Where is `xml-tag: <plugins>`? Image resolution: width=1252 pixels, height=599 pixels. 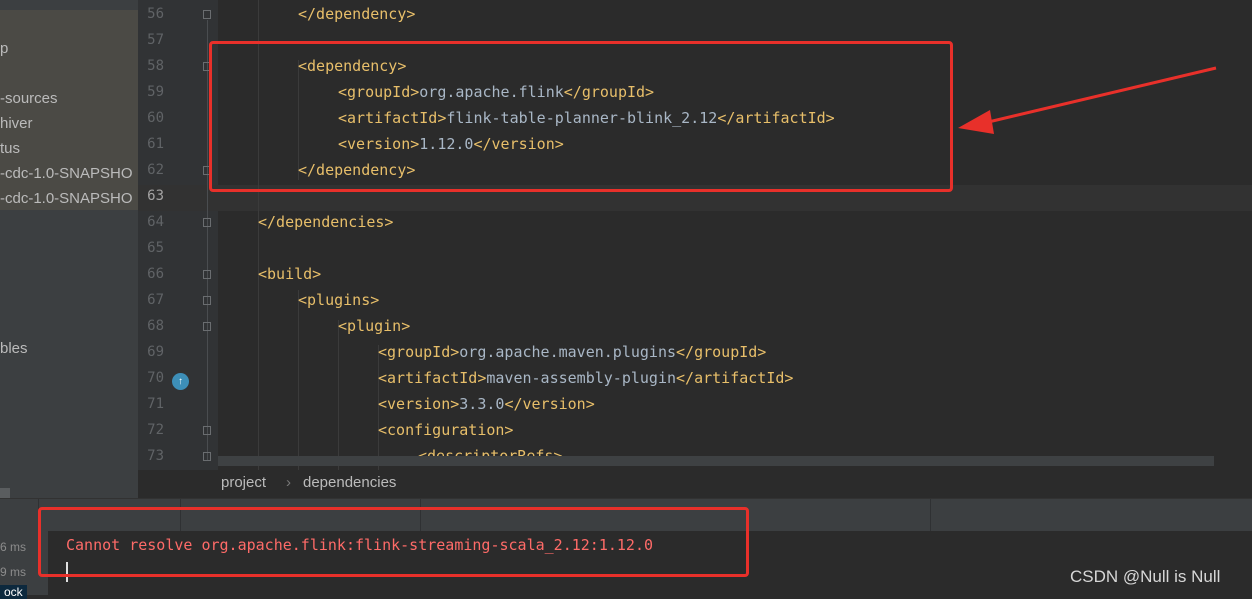 xml-tag: <plugins> is located at coordinates (339, 300).